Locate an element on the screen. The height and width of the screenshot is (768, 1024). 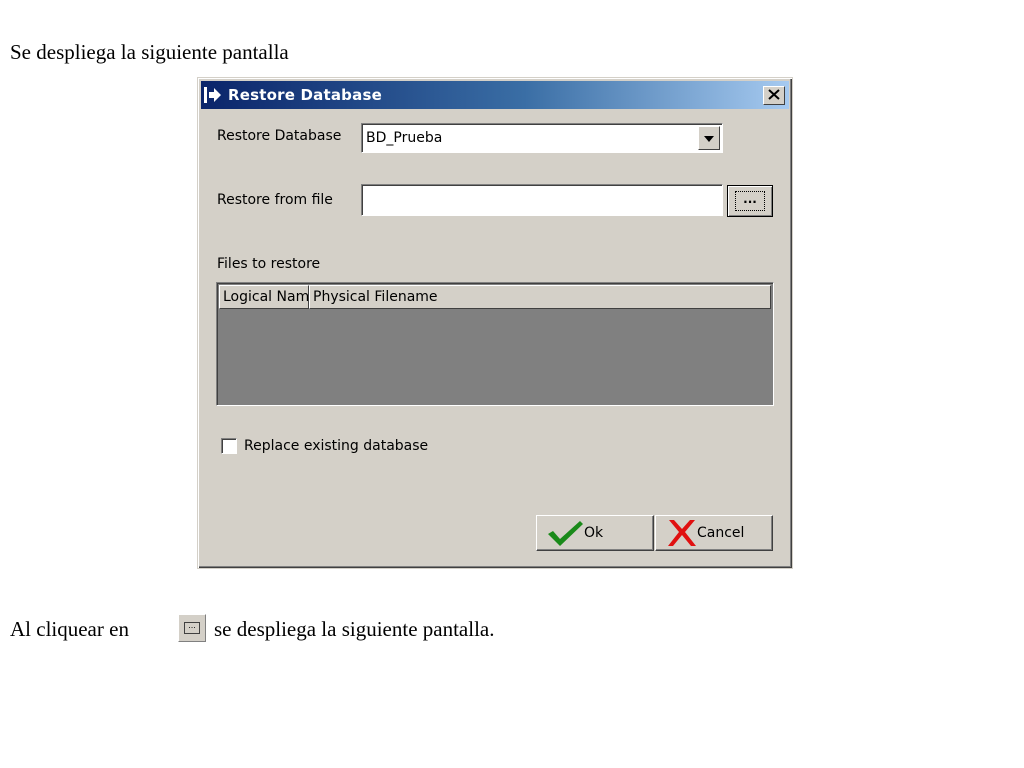
column-header-logical-name: Logical Name is located at coordinates (264, 297).